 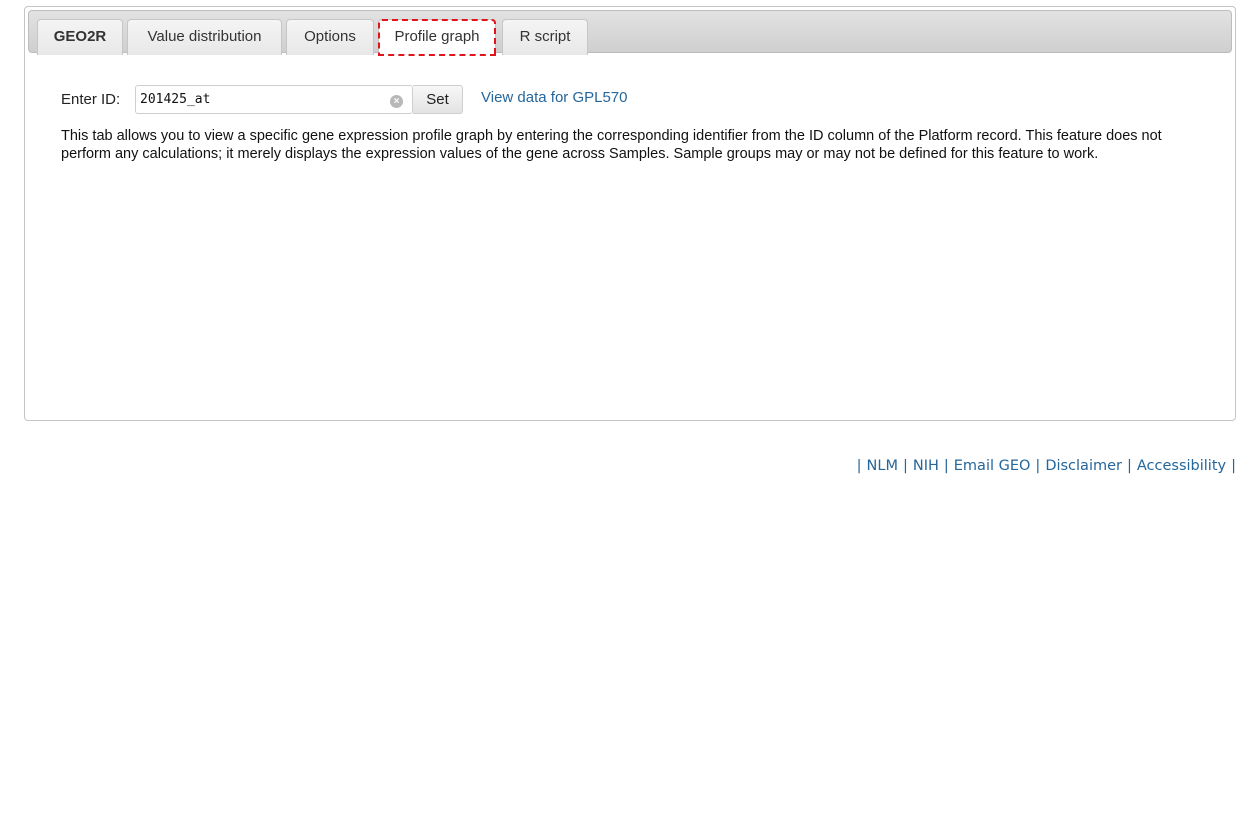 What do you see at coordinates (330, 37) in the screenshot?
I see `tab-options: Options` at bounding box center [330, 37].